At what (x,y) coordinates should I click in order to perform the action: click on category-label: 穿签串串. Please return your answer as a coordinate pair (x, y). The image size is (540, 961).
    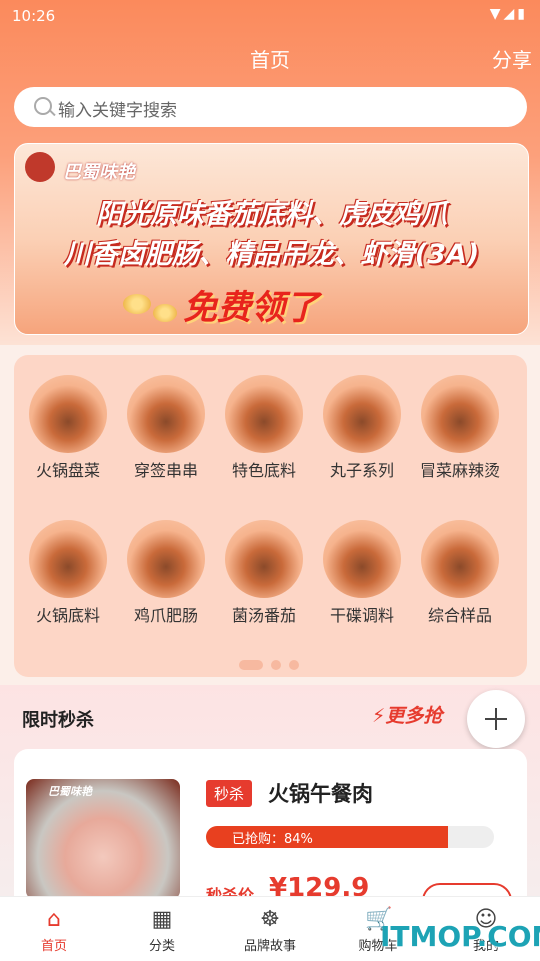
    Looking at the image, I should click on (165, 470).